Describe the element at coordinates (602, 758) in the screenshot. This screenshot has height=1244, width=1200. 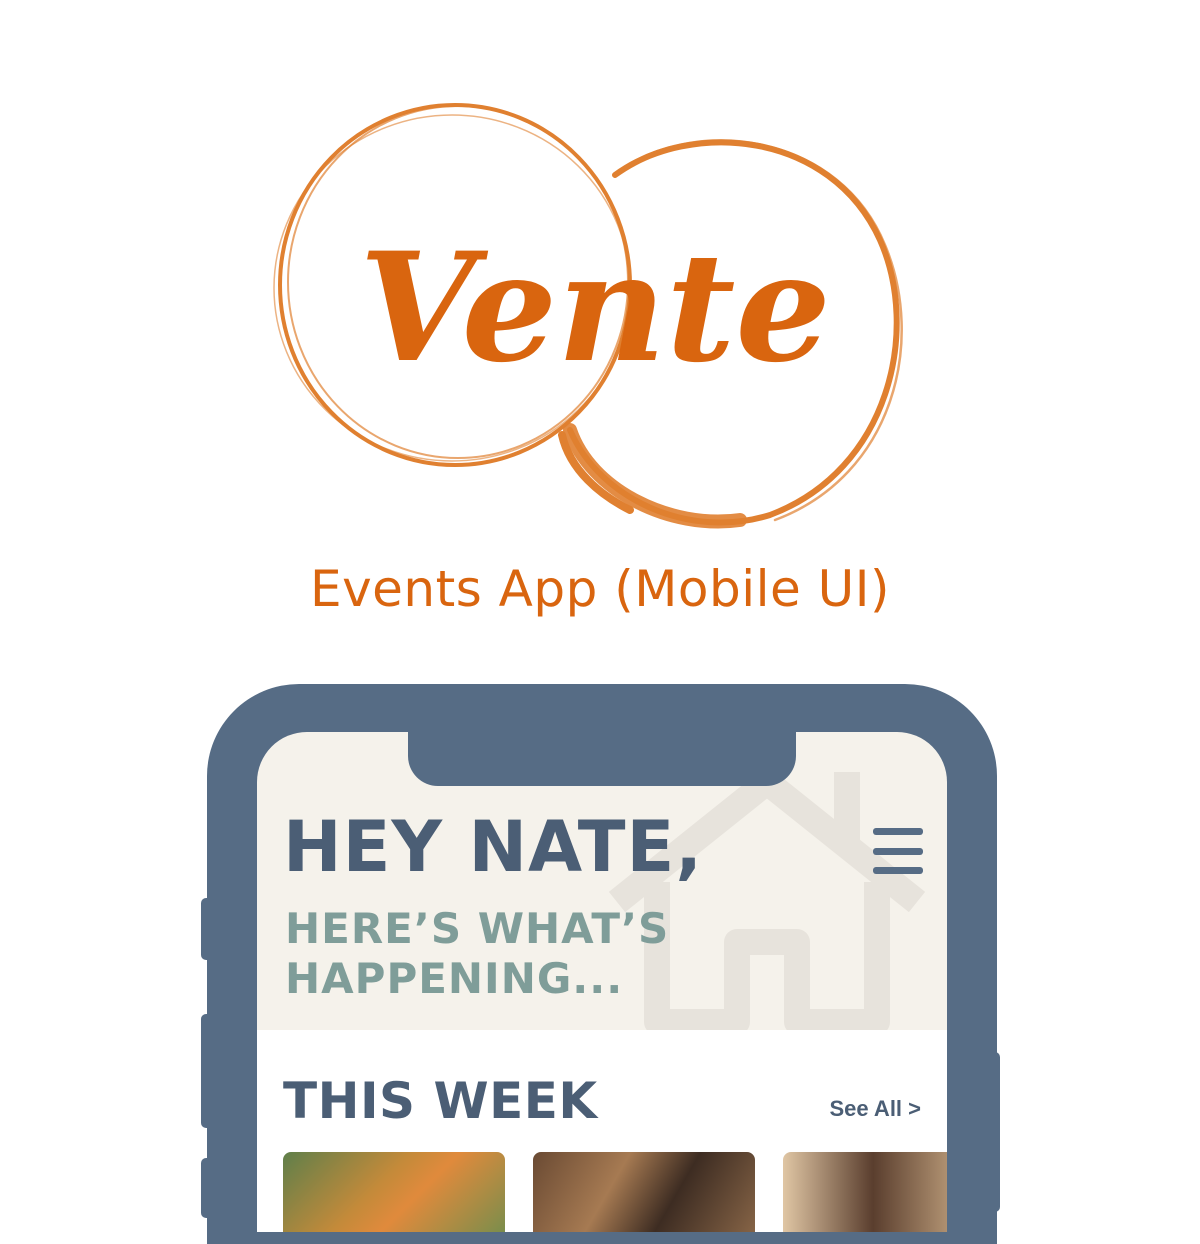
I see `phone-notch` at that location.